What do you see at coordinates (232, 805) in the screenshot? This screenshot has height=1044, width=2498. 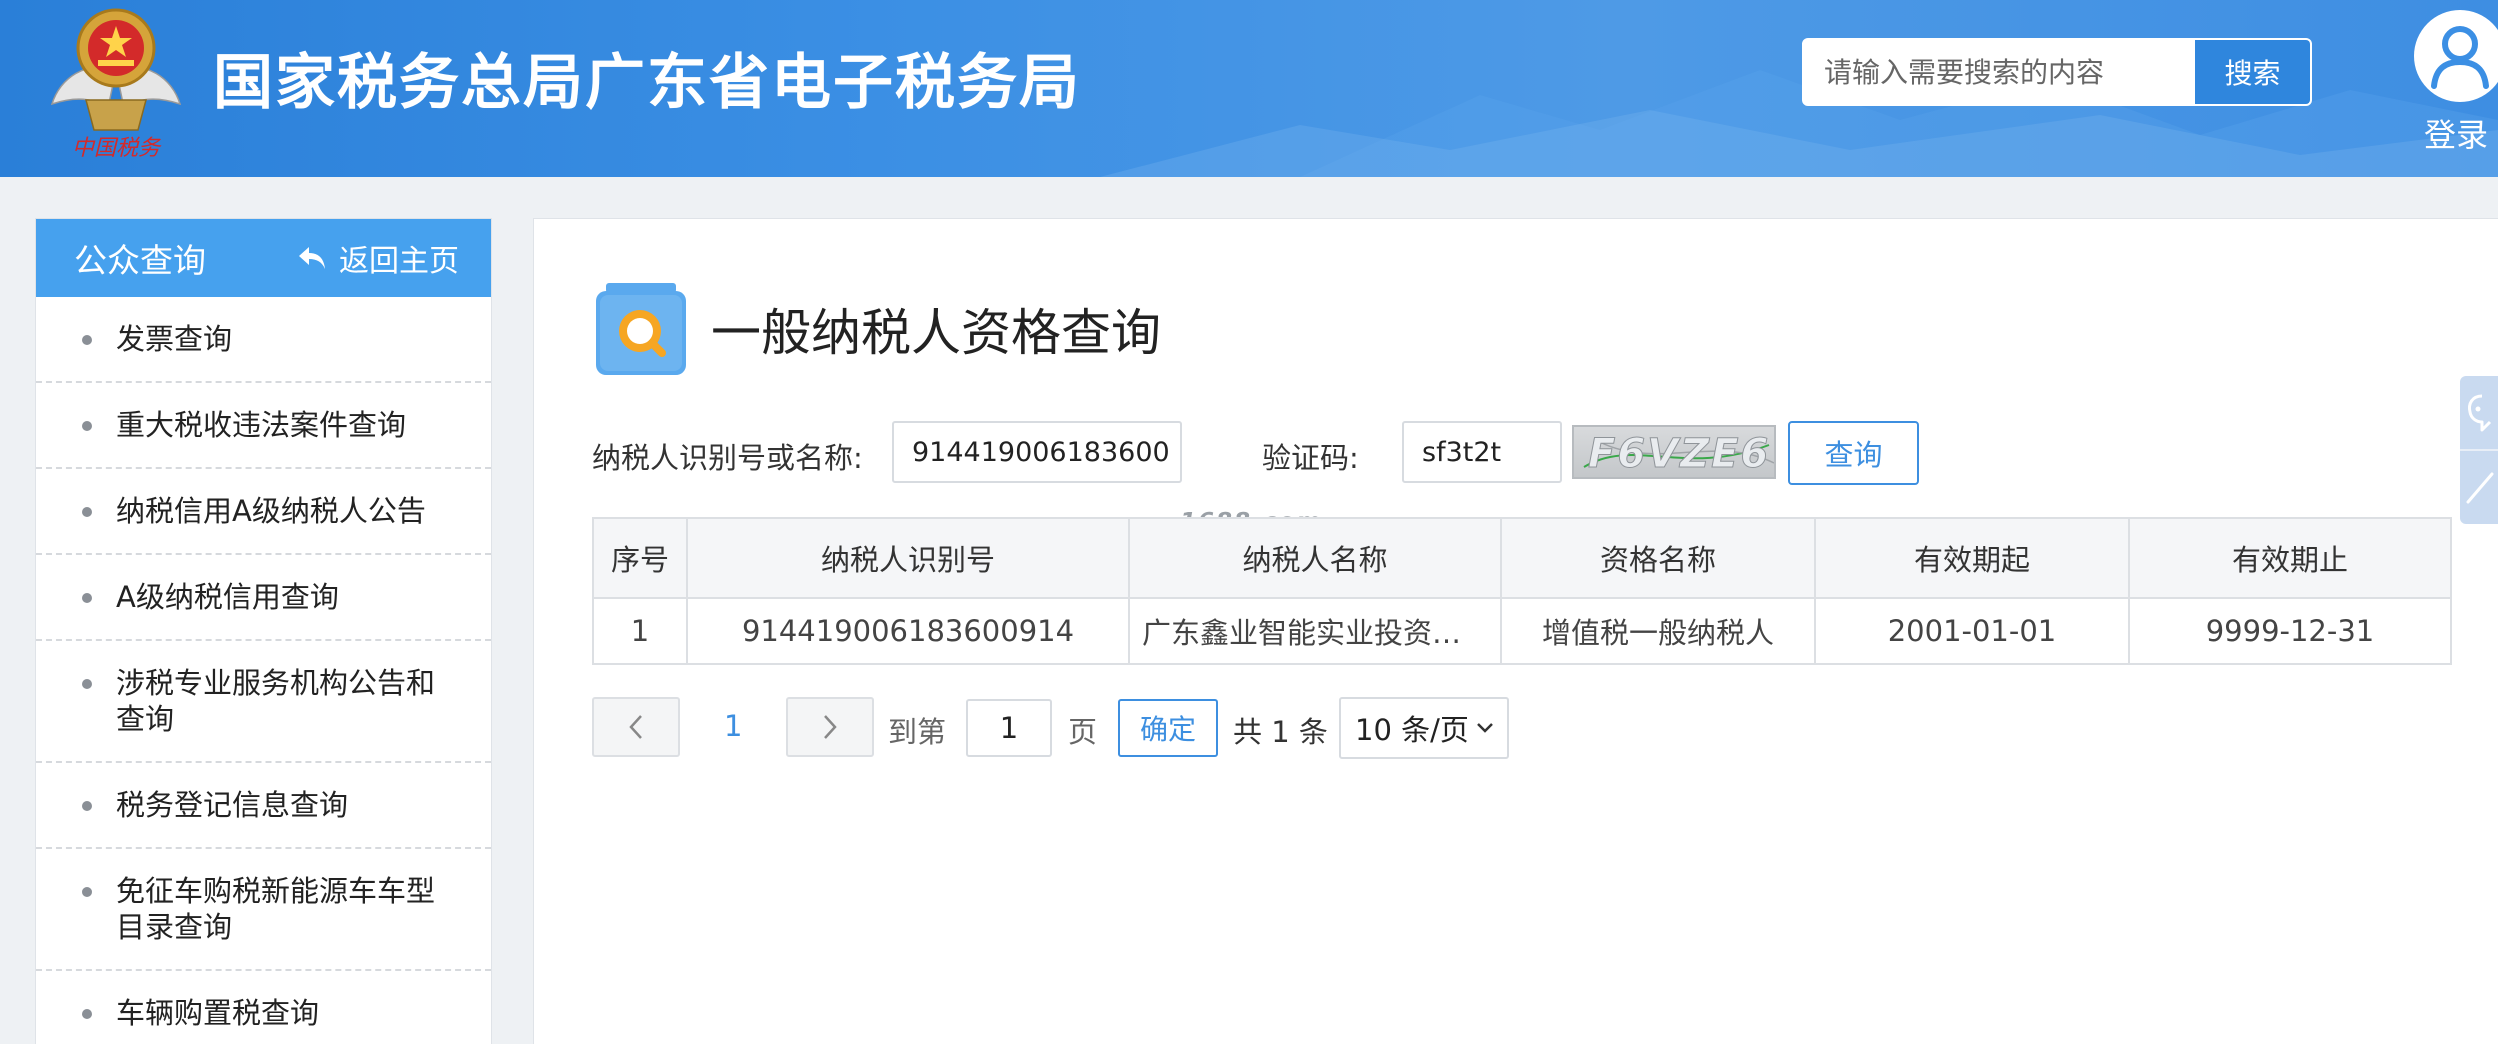 I see `sidebar-item-label: 税务登记信息查询` at bounding box center [232, 805].